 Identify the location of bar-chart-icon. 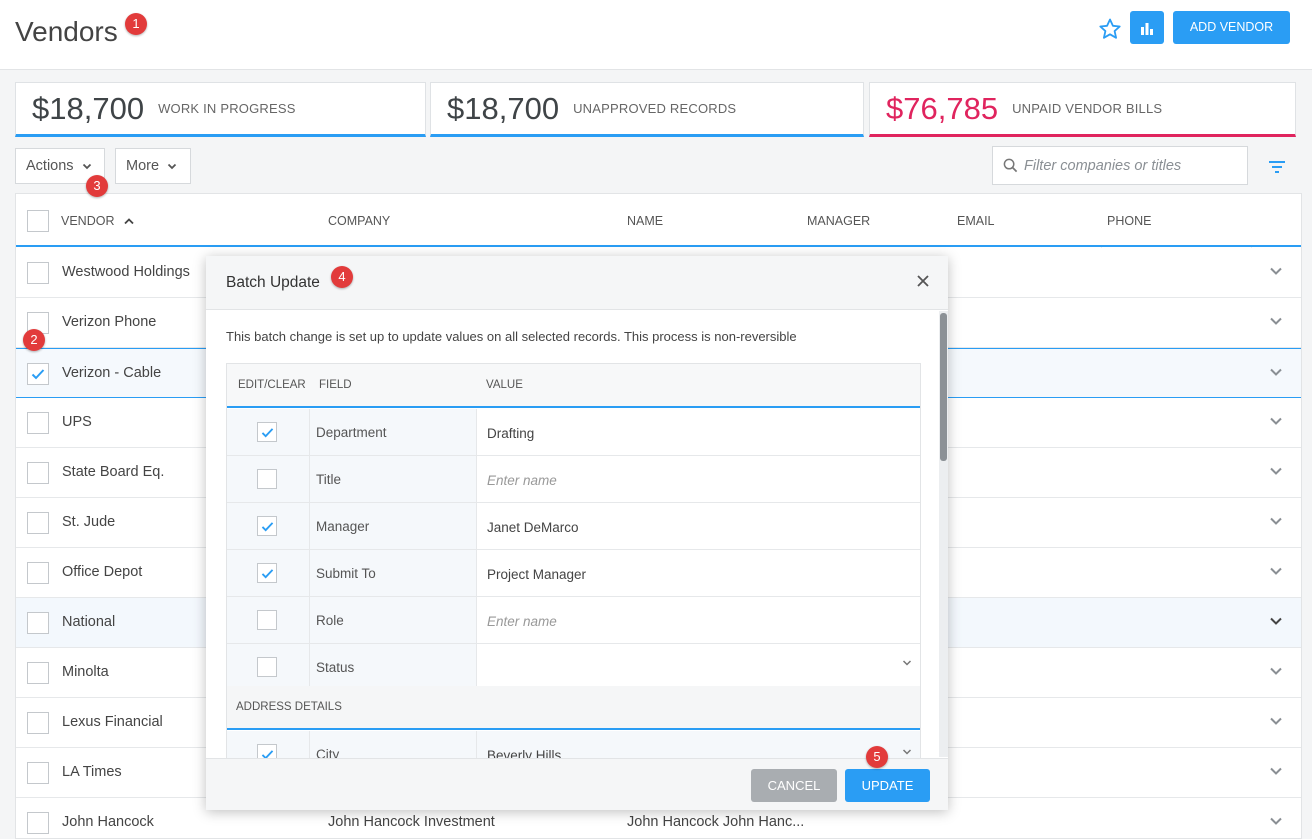
(1147, 28).